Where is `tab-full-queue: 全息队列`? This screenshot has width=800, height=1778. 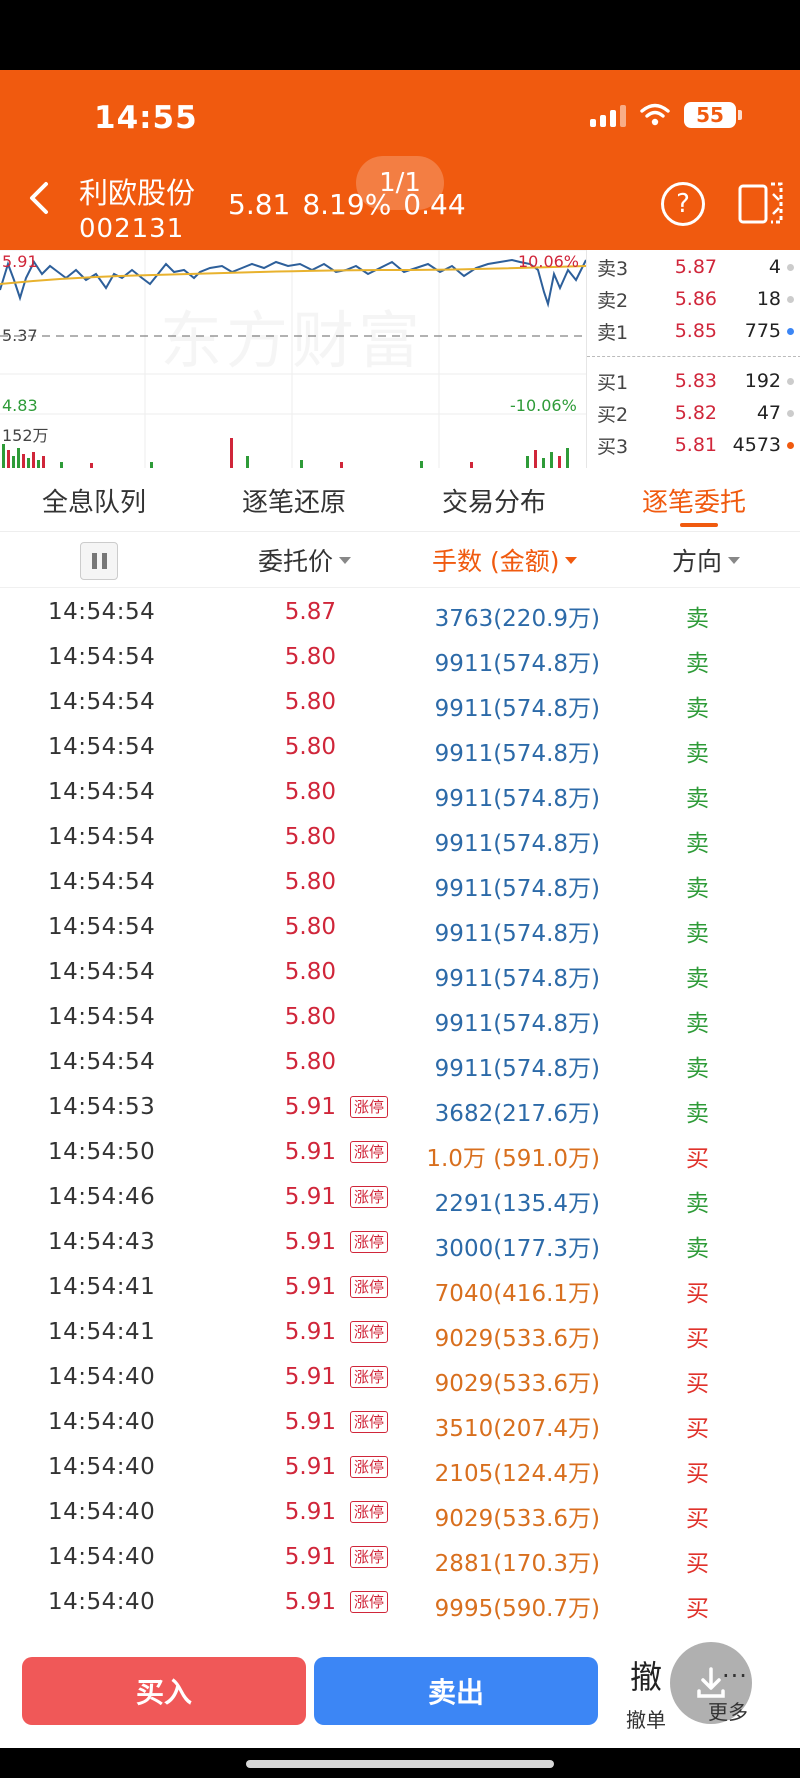 tab-full-queue: 全息队列 is located at coordinates (94, 500).